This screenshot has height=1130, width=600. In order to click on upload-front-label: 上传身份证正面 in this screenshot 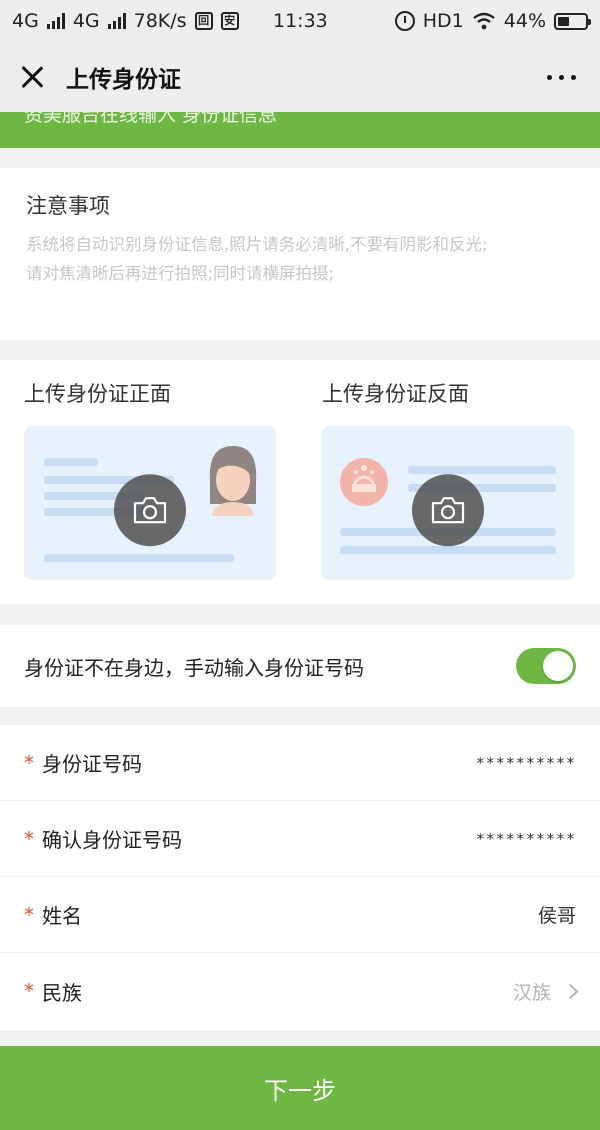, I will do `click(97, 394)`.